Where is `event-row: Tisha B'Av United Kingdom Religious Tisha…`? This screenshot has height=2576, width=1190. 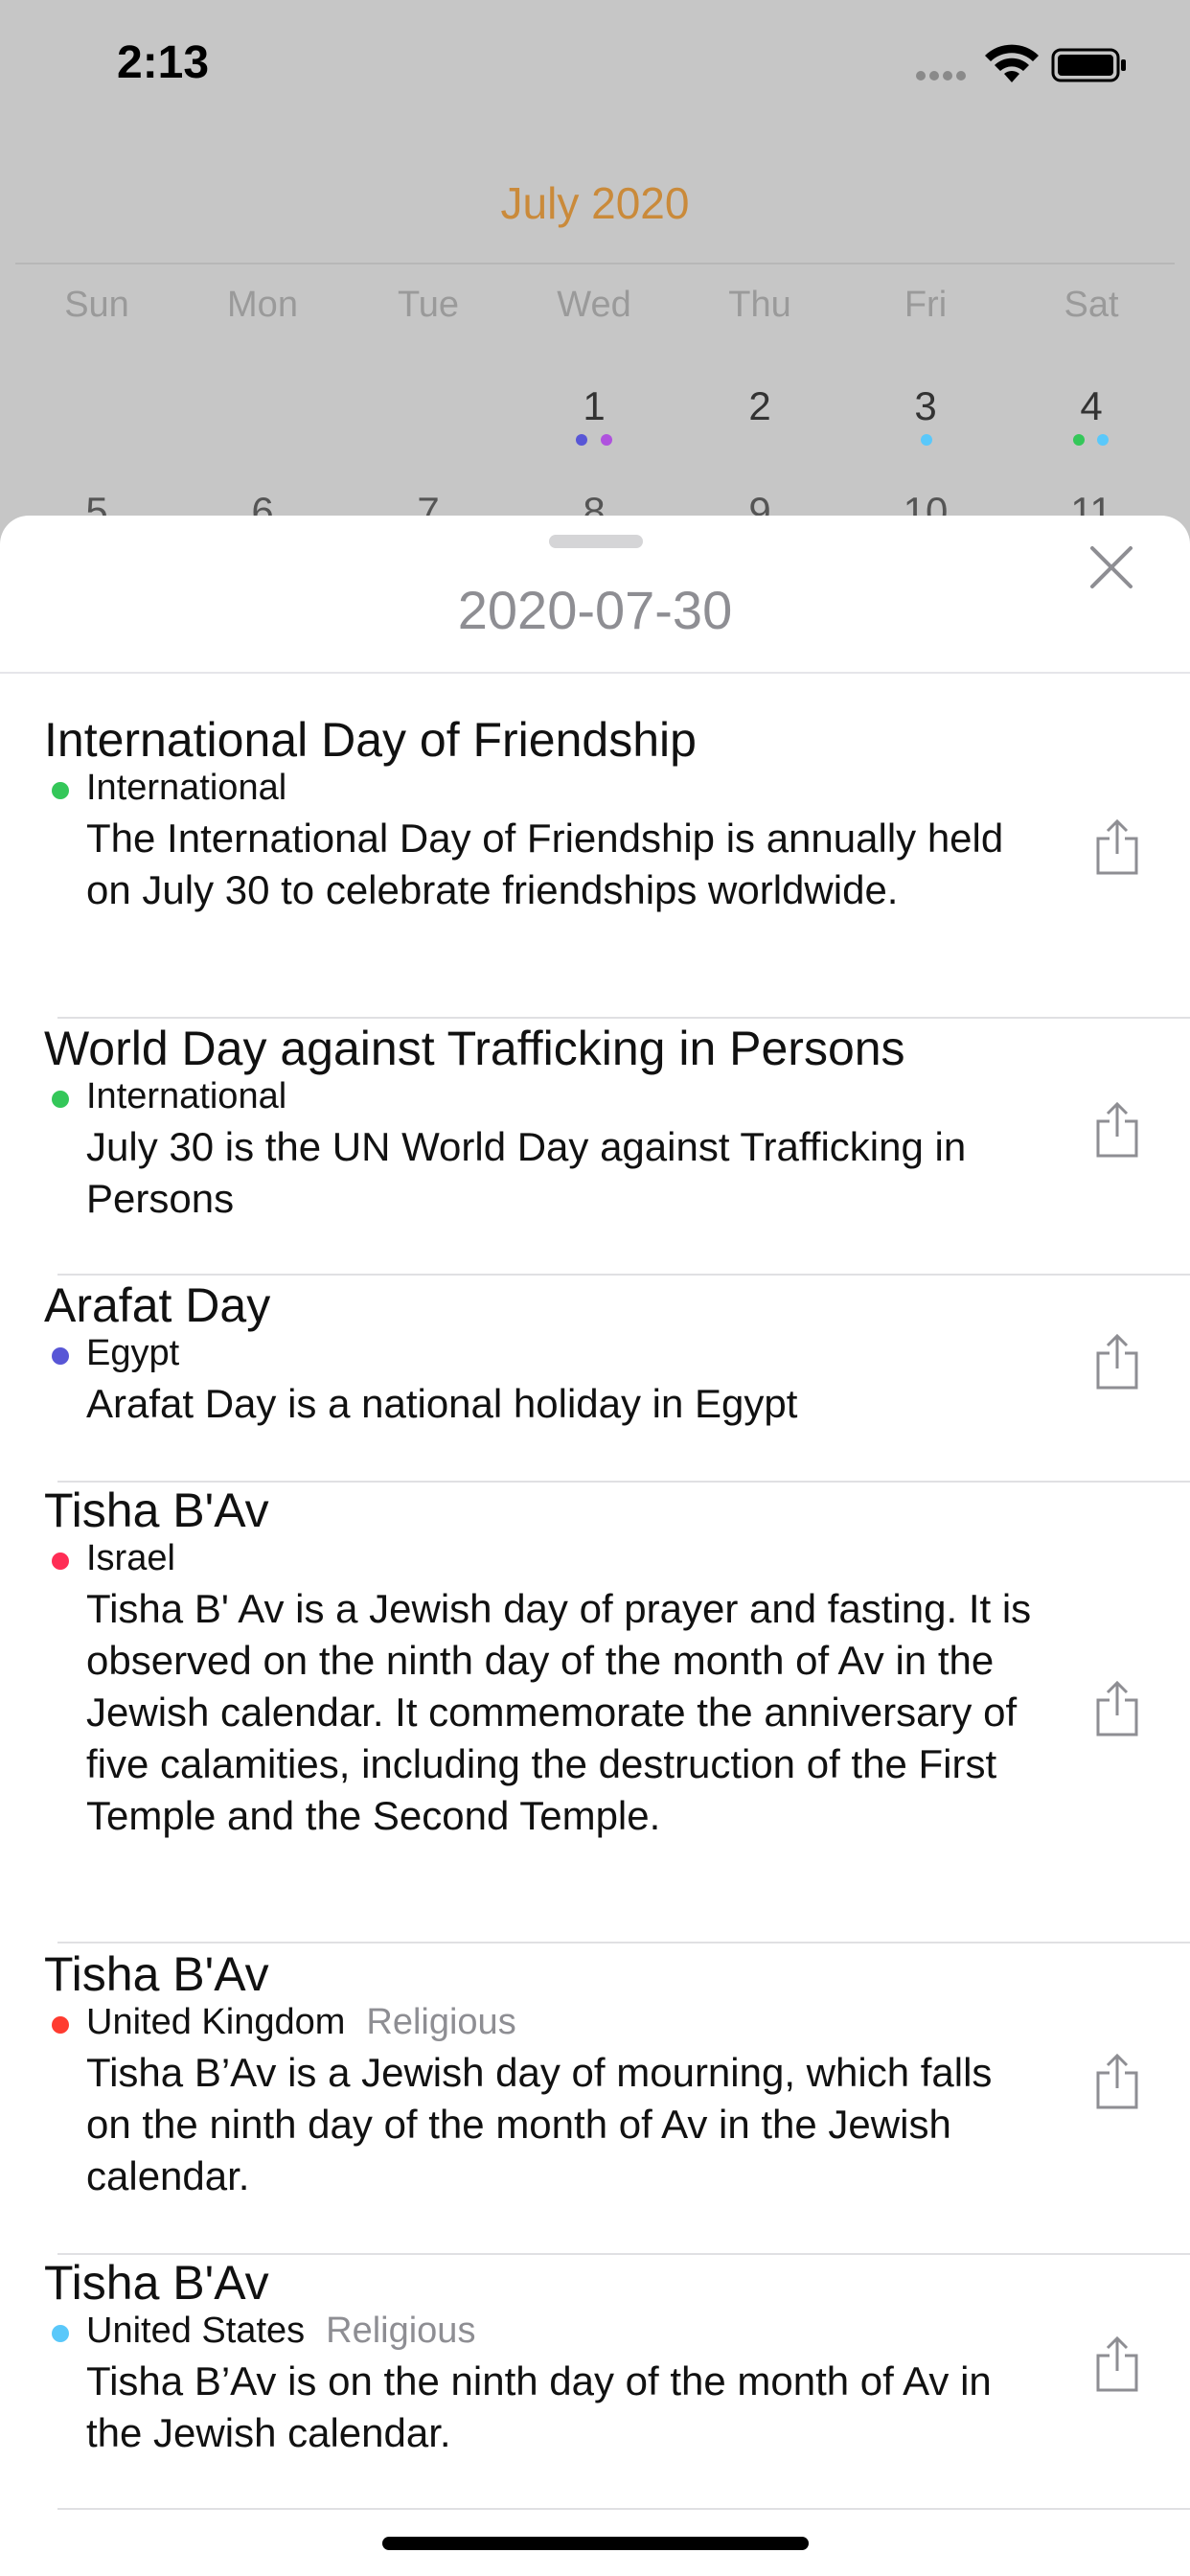 event-row: Tisha B'Av United Kingdom Religious Tisha… is located at coordinates (595, 2100).